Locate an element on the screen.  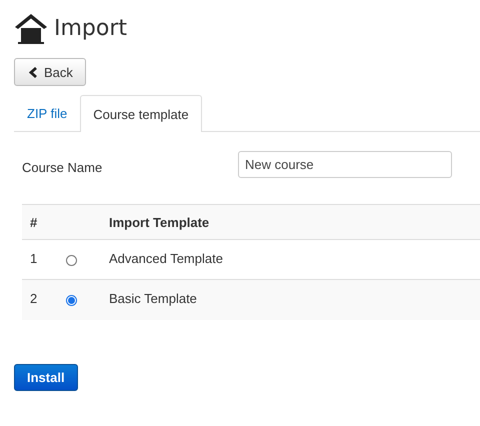
table-cell: Basic Template is located at coordinates (290, 300).